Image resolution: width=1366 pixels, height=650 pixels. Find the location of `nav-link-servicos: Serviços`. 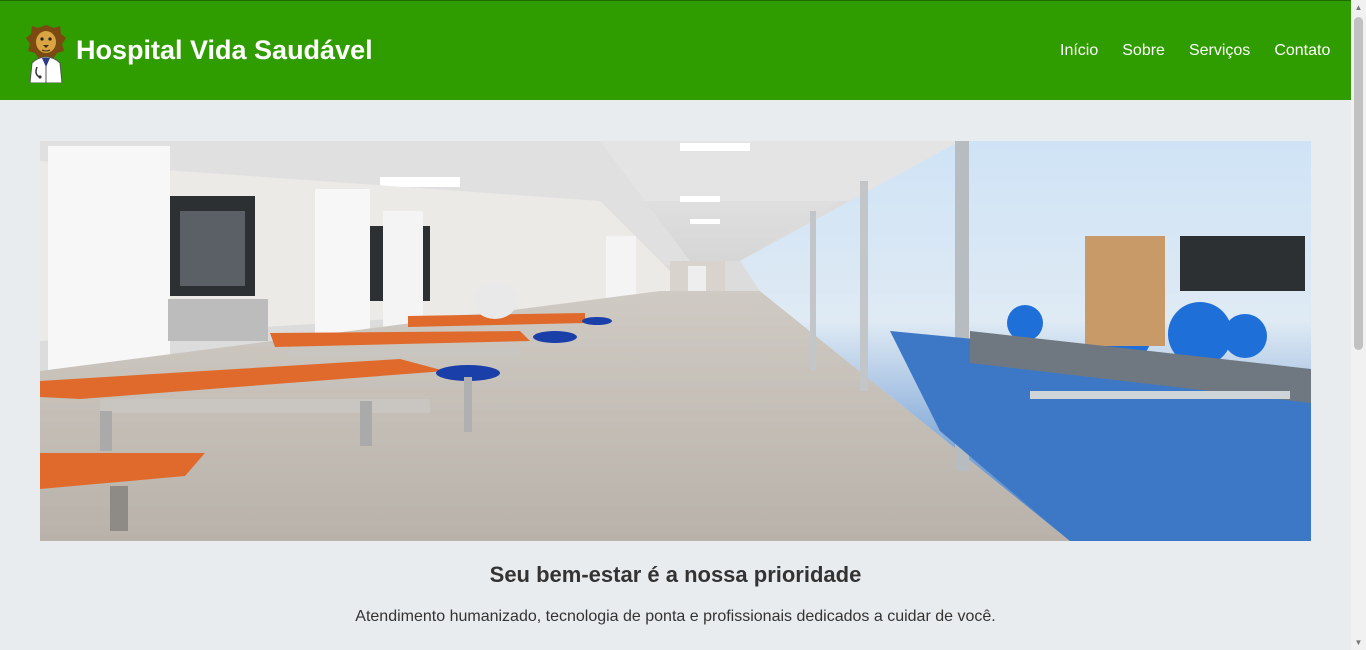

nav-link-servicos: Serviços is located at coordinates (1219, 51).